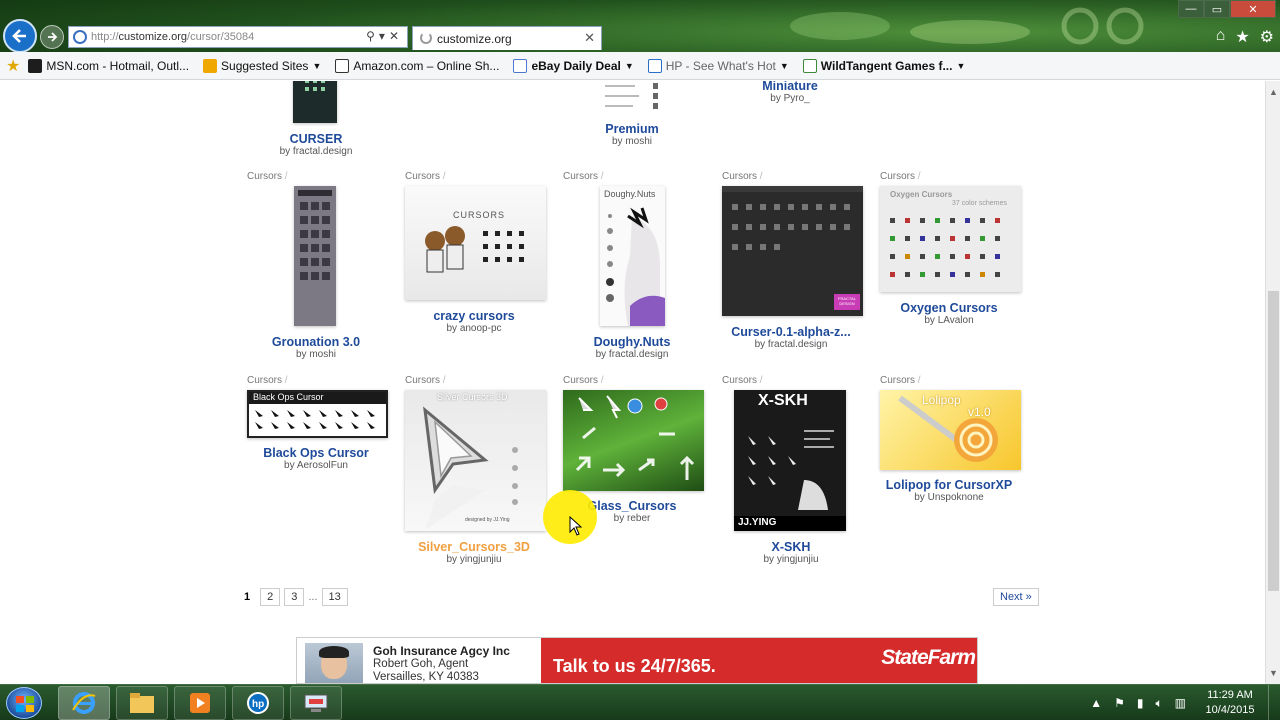 The height and width of the screenshot is (720, 1280). I want to click on item-title: Premium, so click(632, 129).